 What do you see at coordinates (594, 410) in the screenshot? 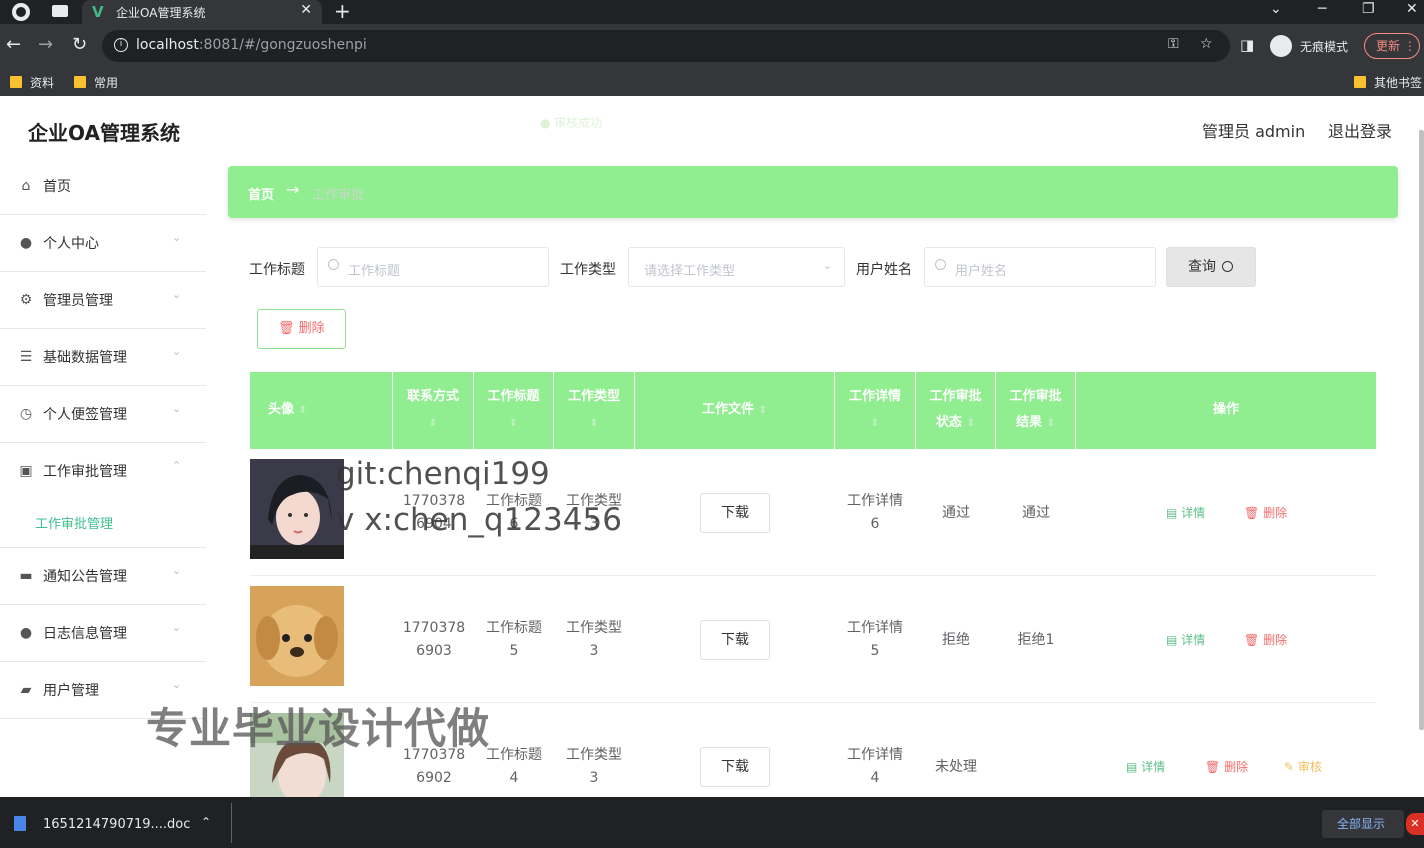
I see `th-type: 工作类型 ⇕` at bounding box center [594, 410].